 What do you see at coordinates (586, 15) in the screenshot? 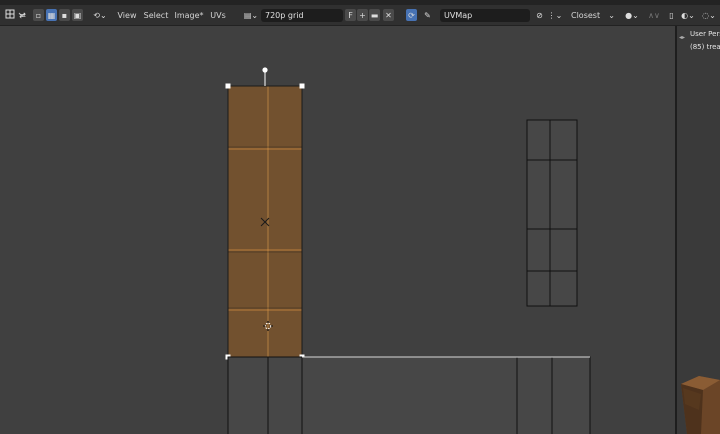
I see `snap-target-label: Closest` at bounding box center [586, 15].